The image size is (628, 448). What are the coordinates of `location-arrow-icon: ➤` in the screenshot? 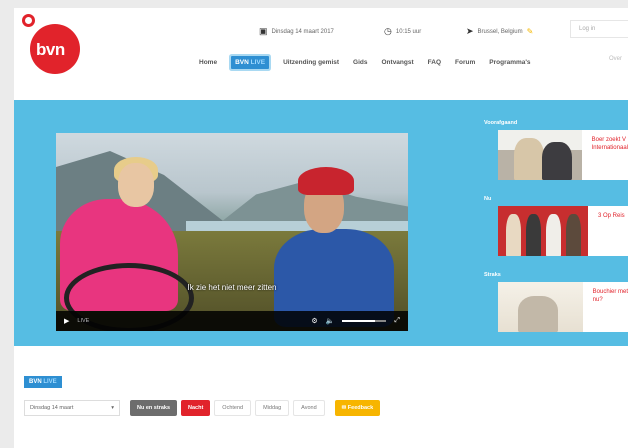 It's located at (470, 31).